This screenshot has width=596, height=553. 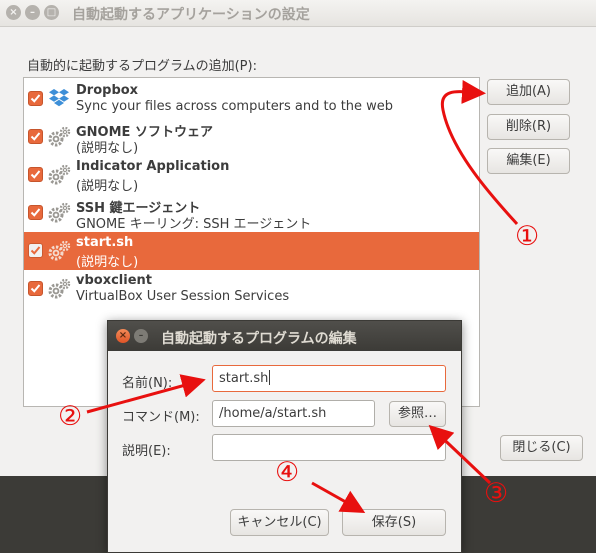 What do you see at coordinates (528, 161) in the screenshot?
I see `edit-button: 編集(E)` at bounding box center [528, 161].